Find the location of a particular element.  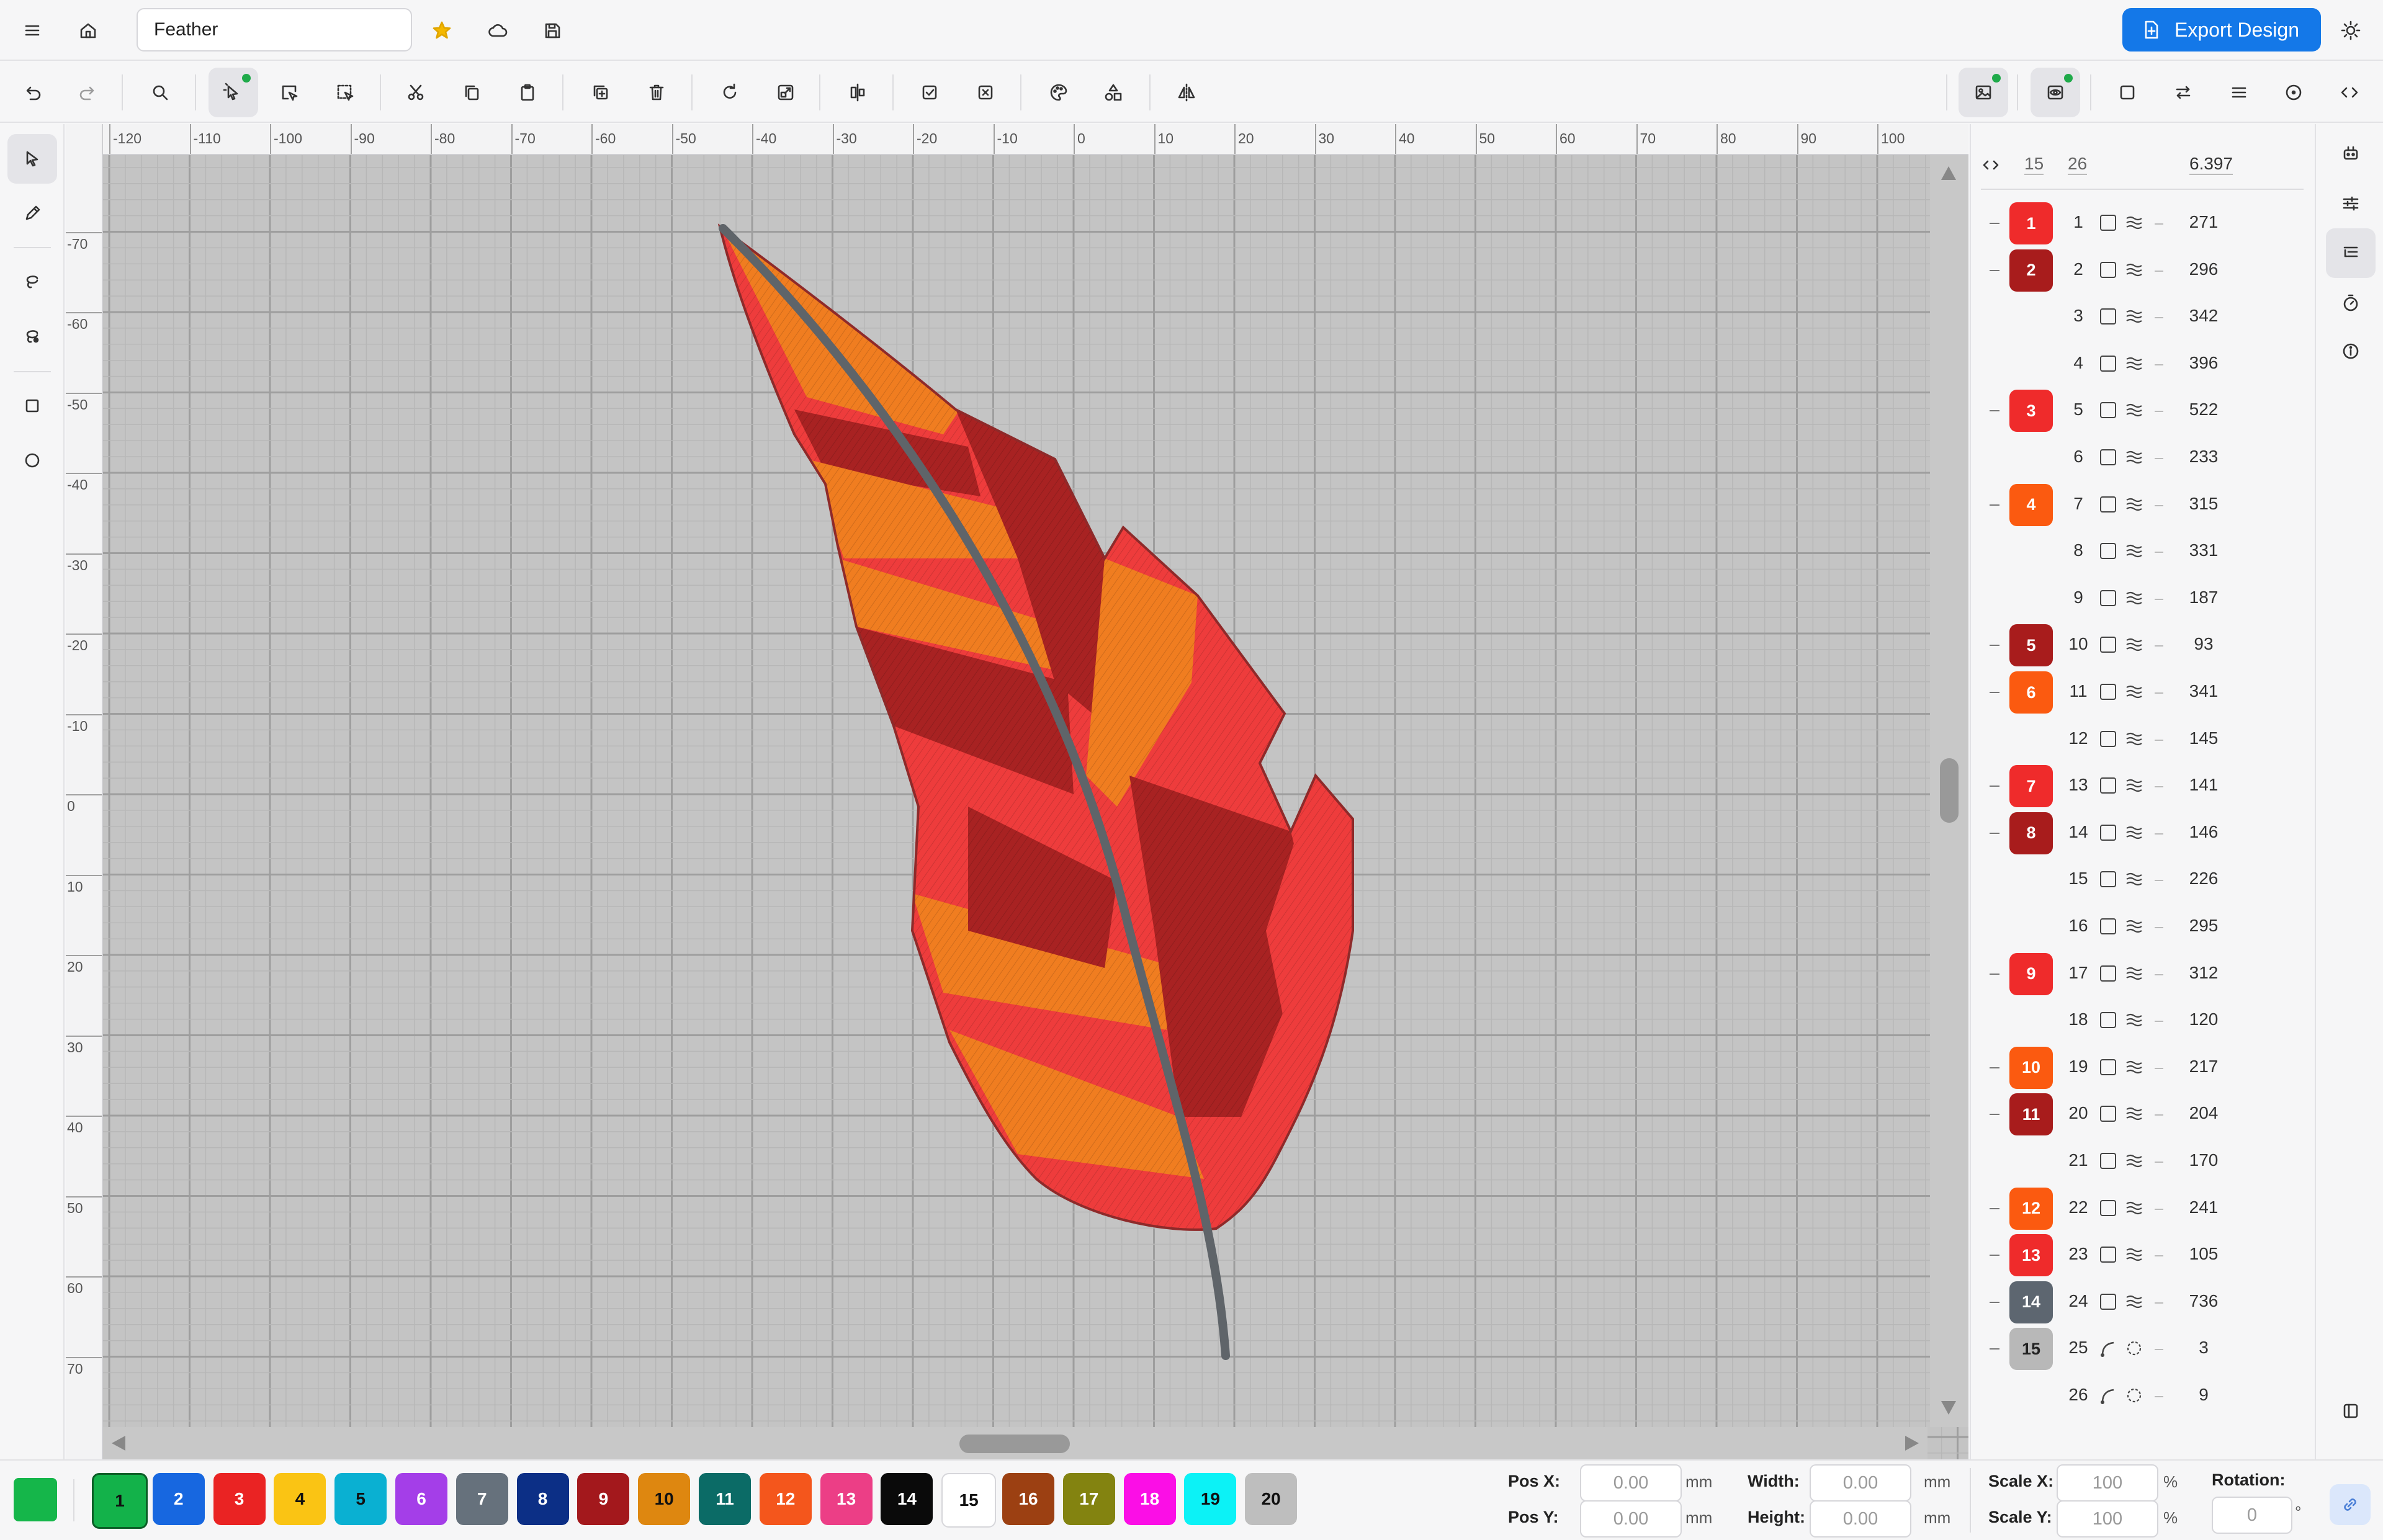

save-icon is located at coordinates (552, 30).